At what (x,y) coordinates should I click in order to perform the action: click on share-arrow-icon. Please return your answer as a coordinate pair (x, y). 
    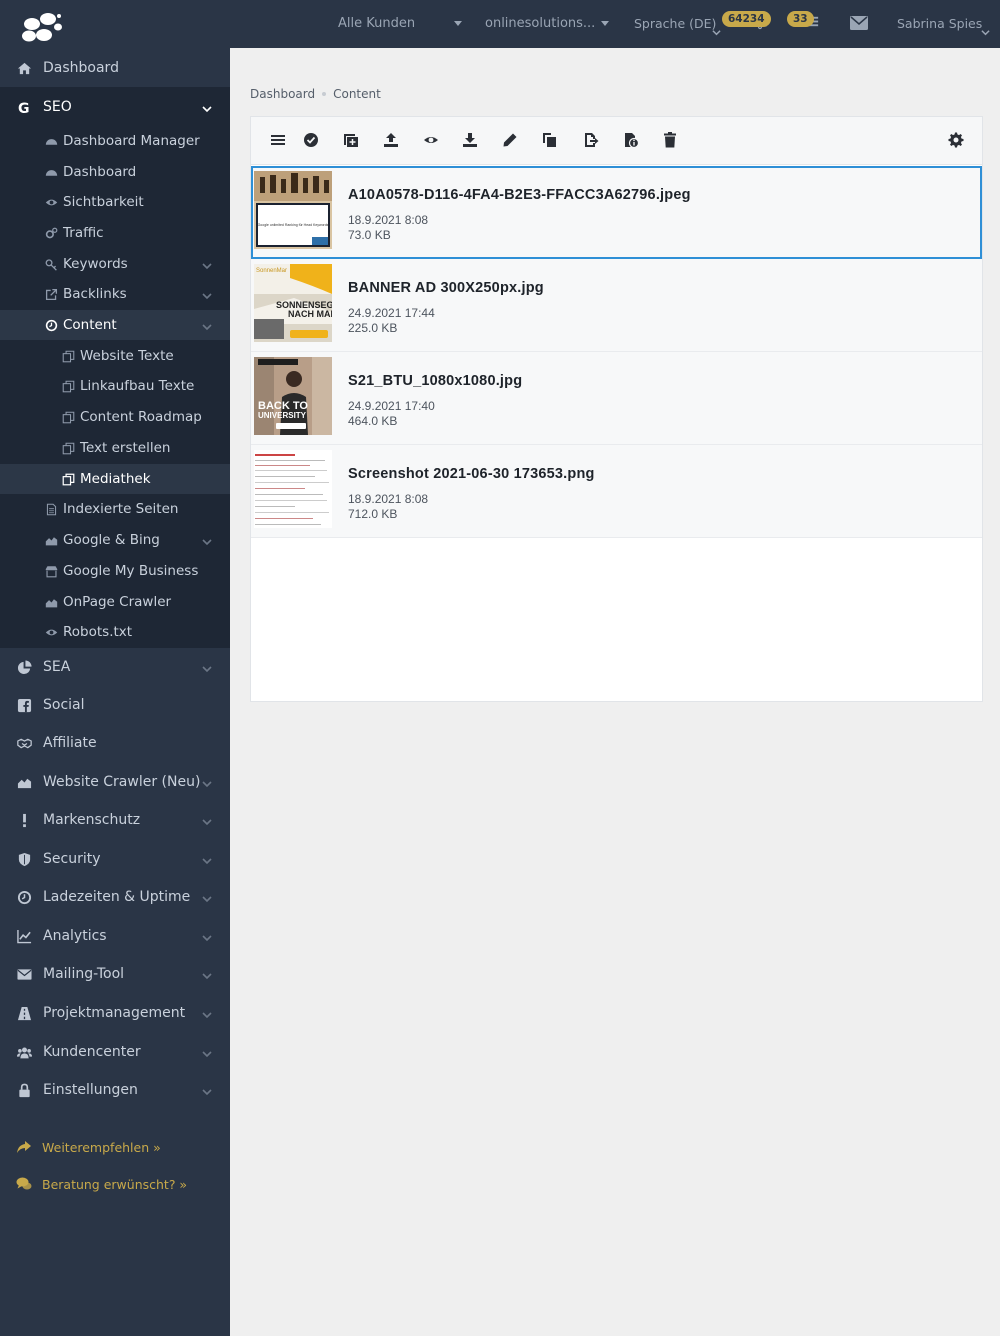
    Looking at the image, I should click on (24, 1147).